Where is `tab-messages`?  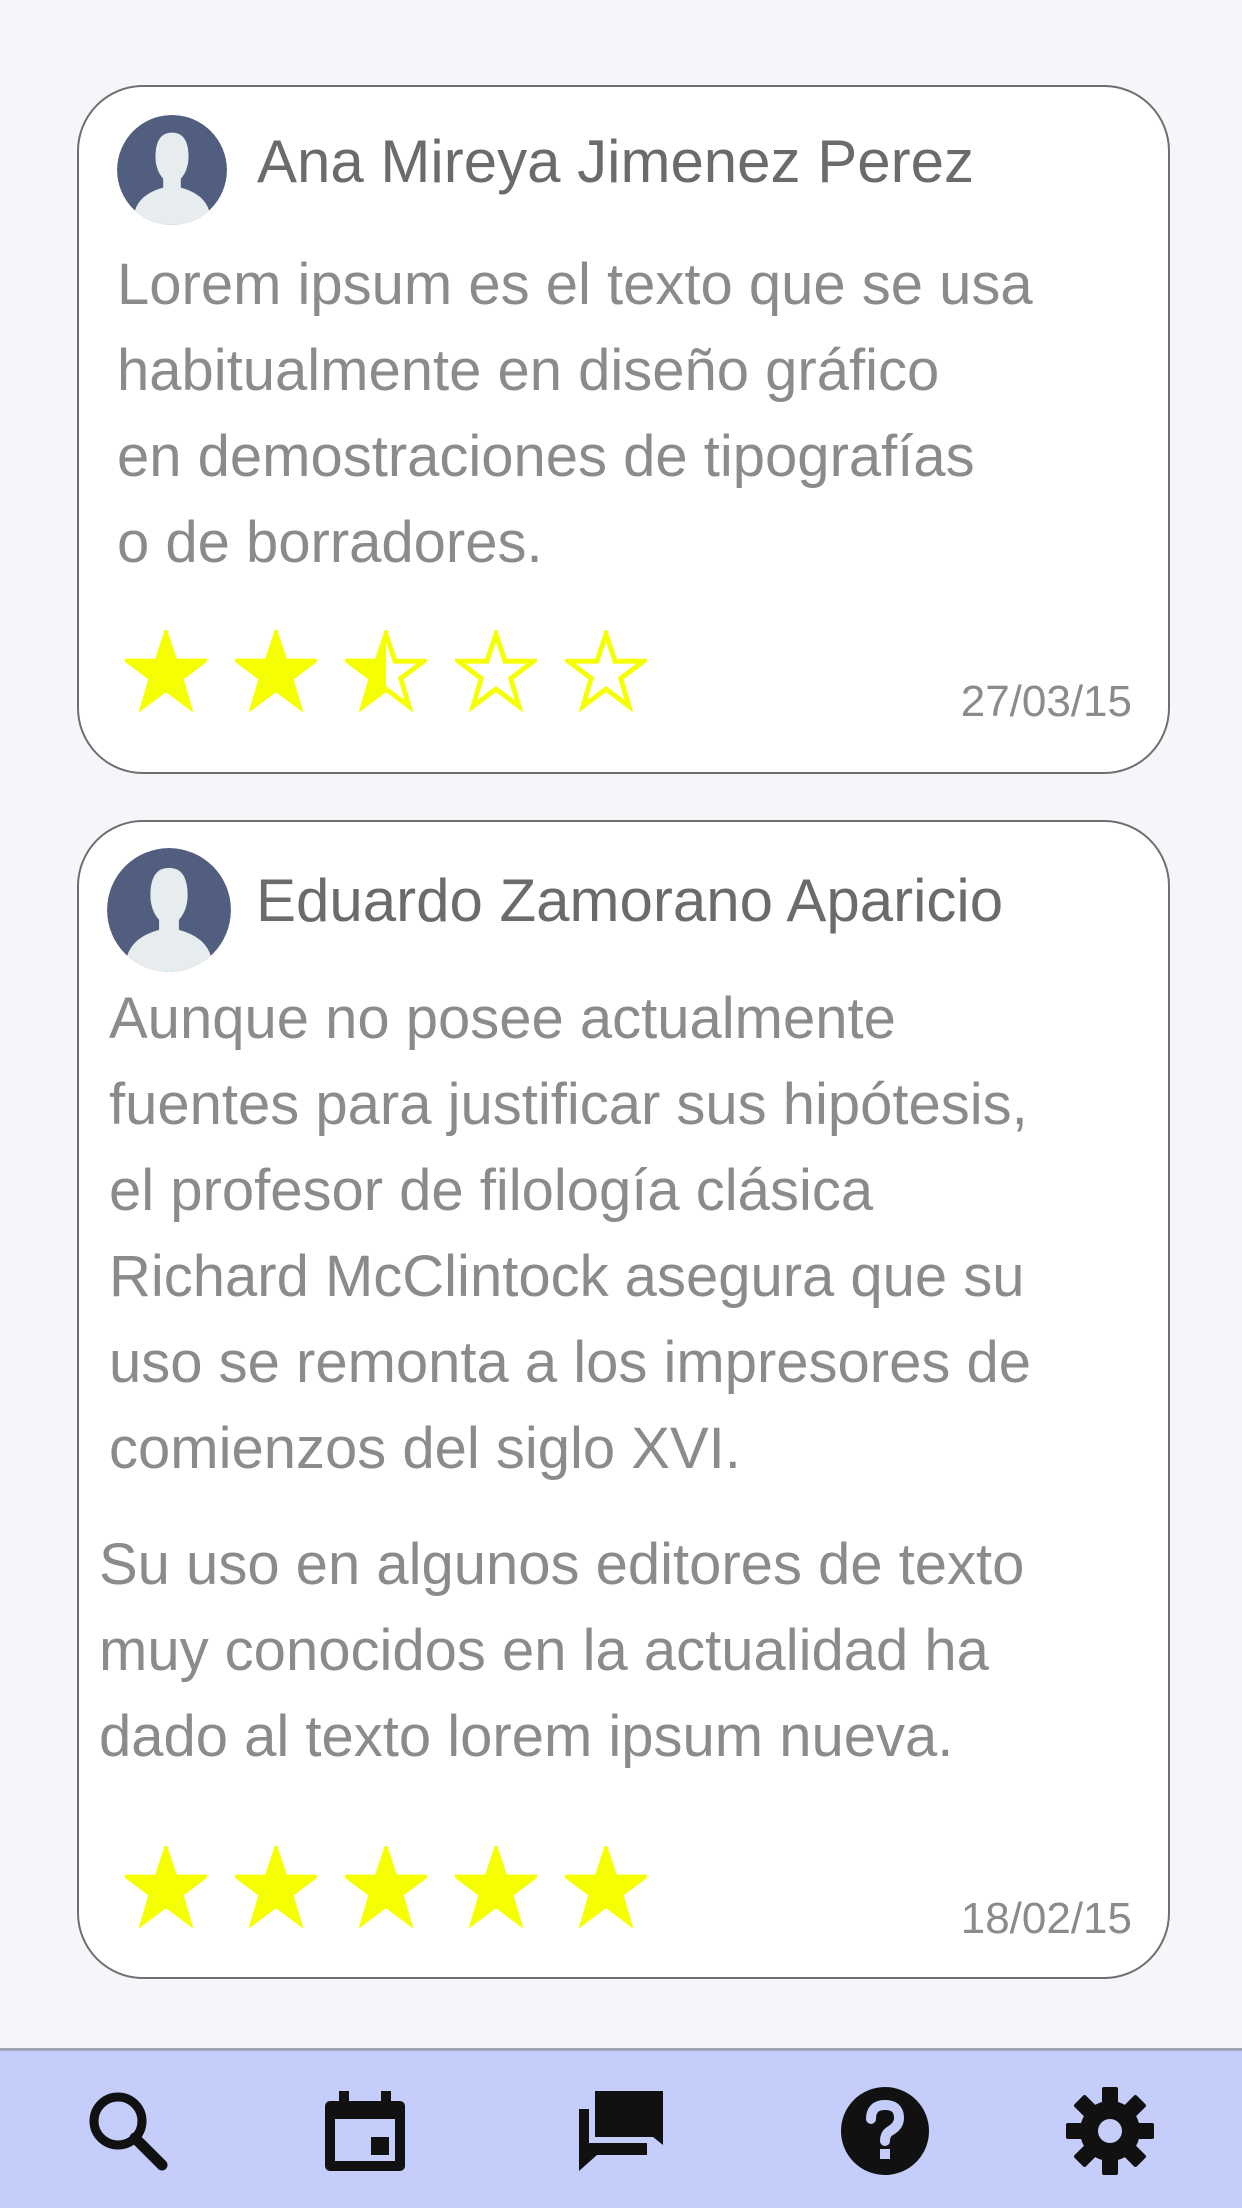
tab-messages is located at coordinates (621, 2131).